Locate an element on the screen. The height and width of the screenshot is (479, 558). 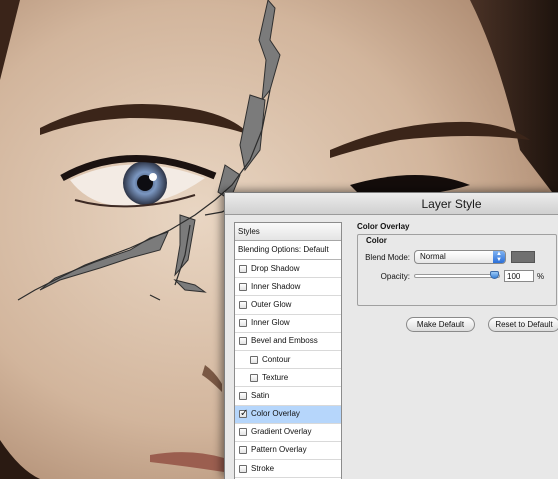
opacity-slider-knob is located at coordinates (494, 275).